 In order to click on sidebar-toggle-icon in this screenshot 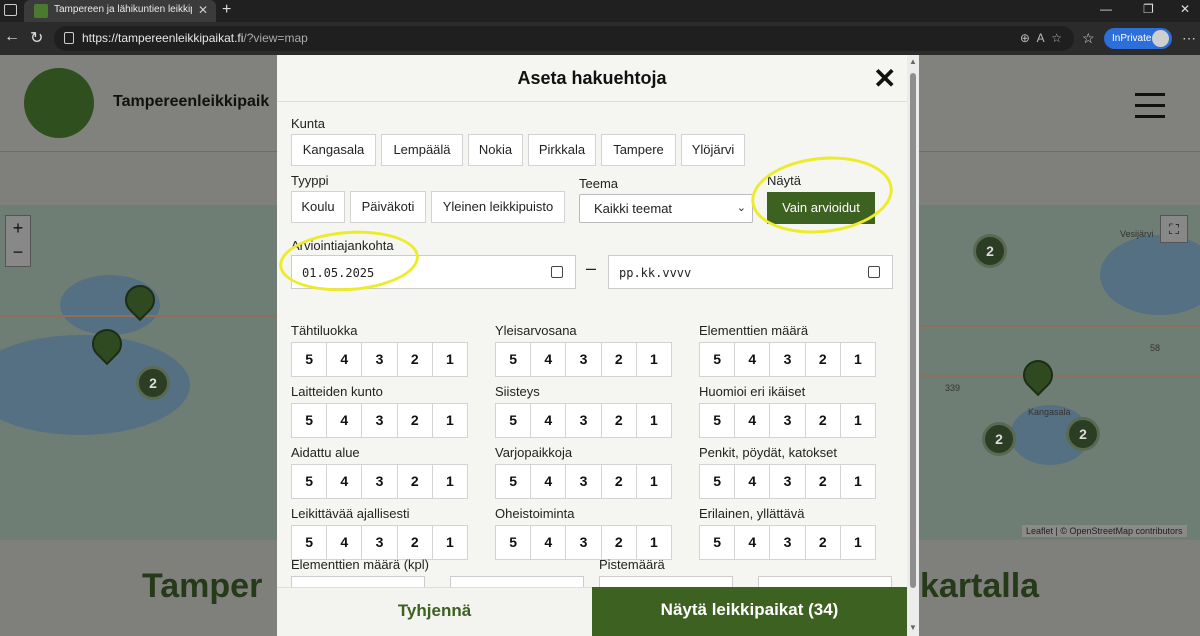, I will do `click(10, 10)`.